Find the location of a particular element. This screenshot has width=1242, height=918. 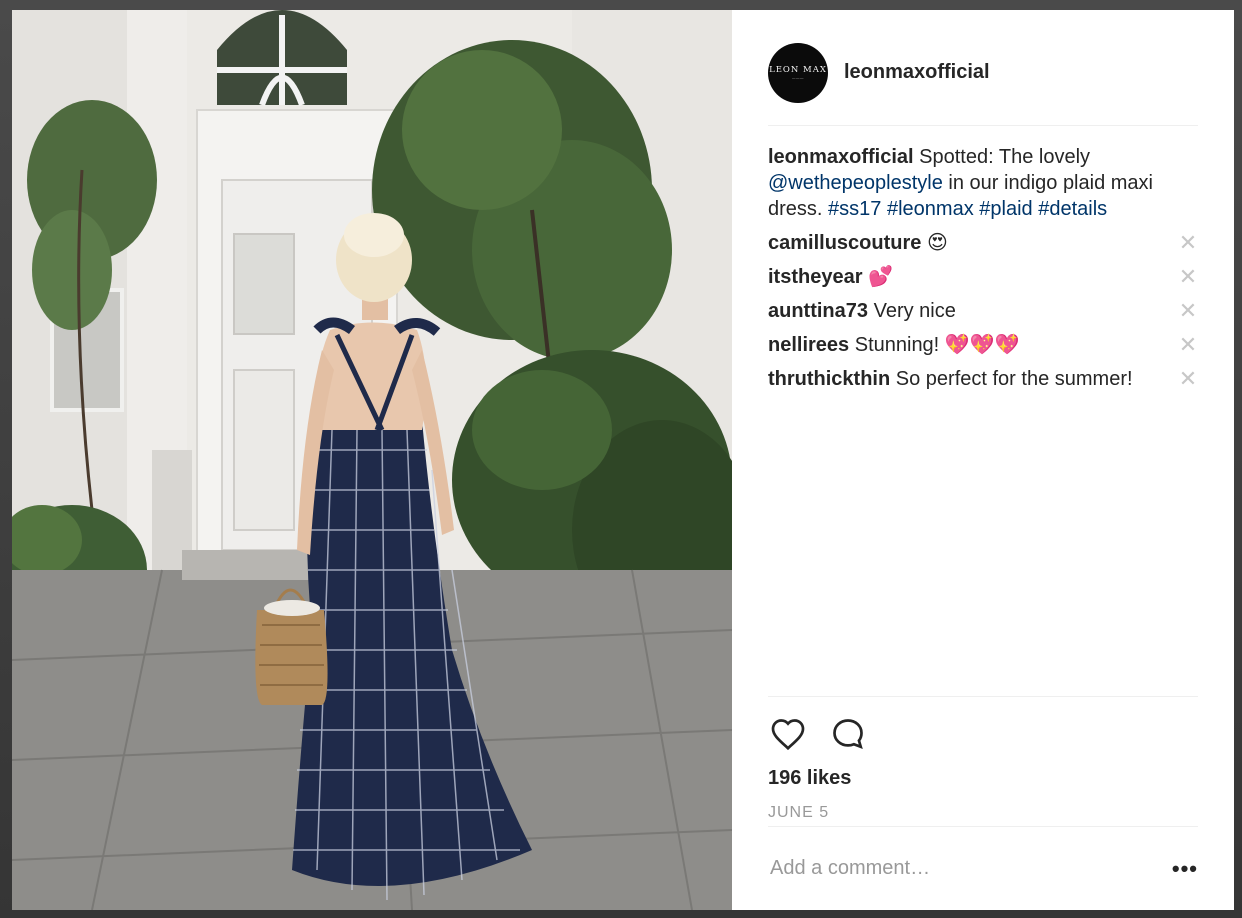

add-comment-input is located at coordinates (948, 868).